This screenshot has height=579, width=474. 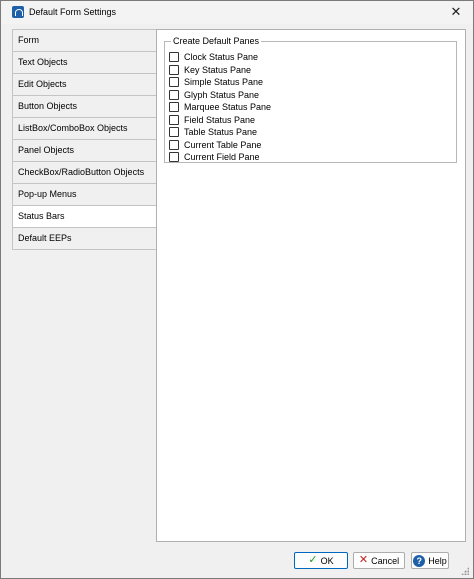 I want to click on option-label: Simple Status Pane, so click(x=224, y=82).